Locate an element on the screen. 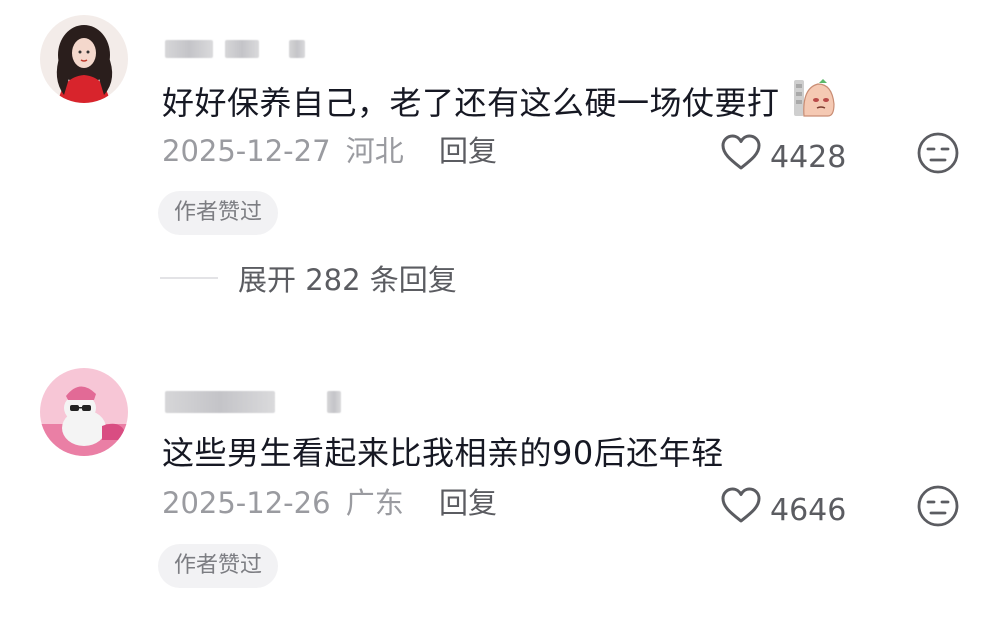 This screenshot has height=619, width=1000. divider is located at coordinates (189, 278).